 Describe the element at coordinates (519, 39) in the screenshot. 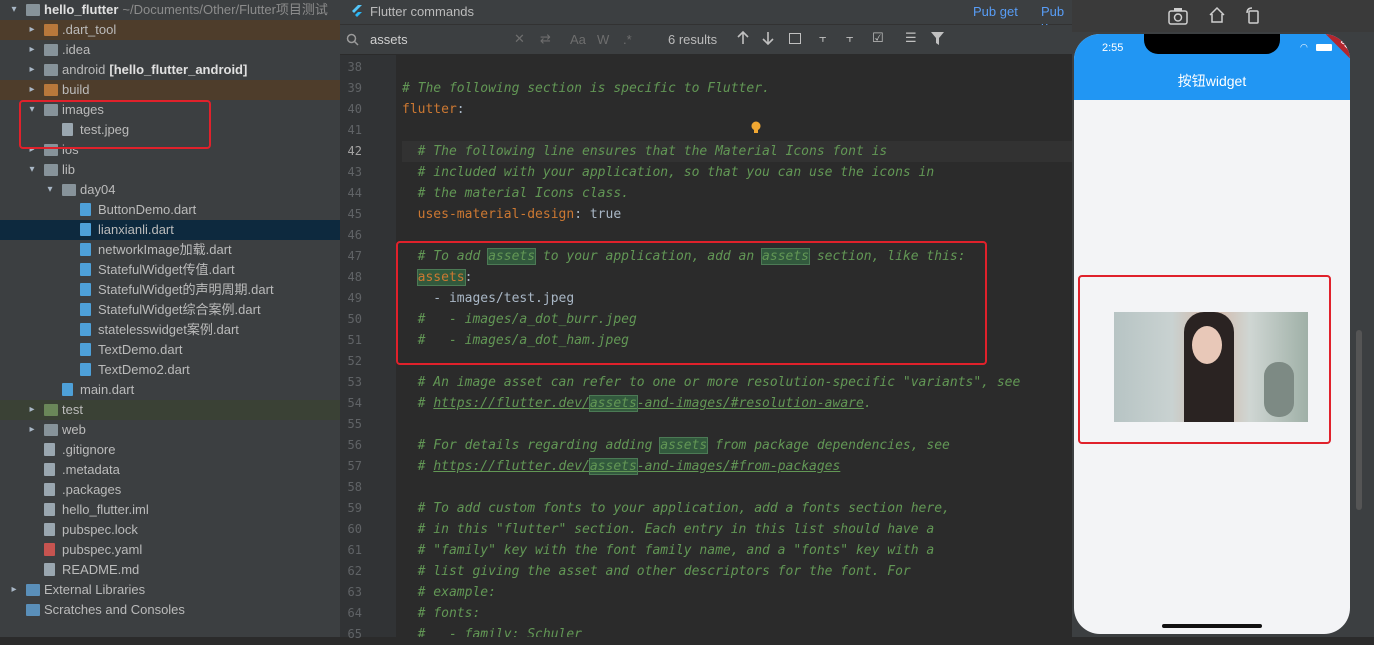

I see `clear-icon: ✕` at that location.